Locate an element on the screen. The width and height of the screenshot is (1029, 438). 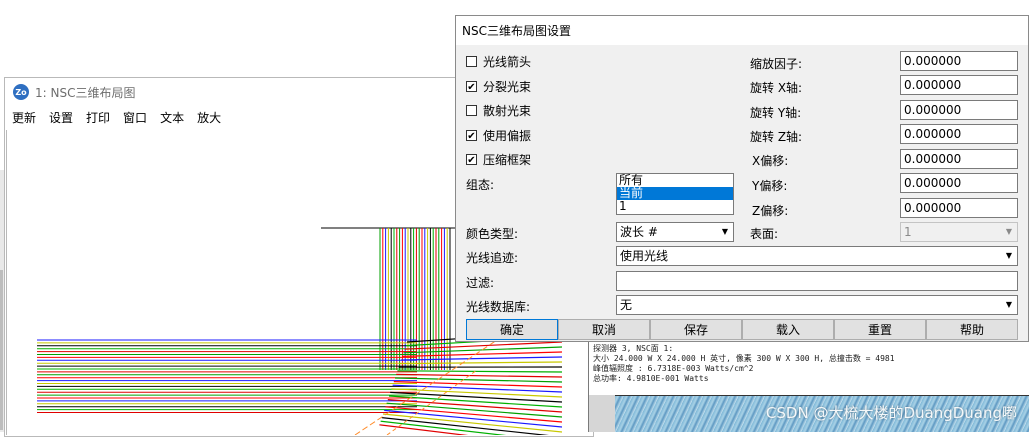
checkbox-label: 使用偏振 is located at coordinates (507, 135).